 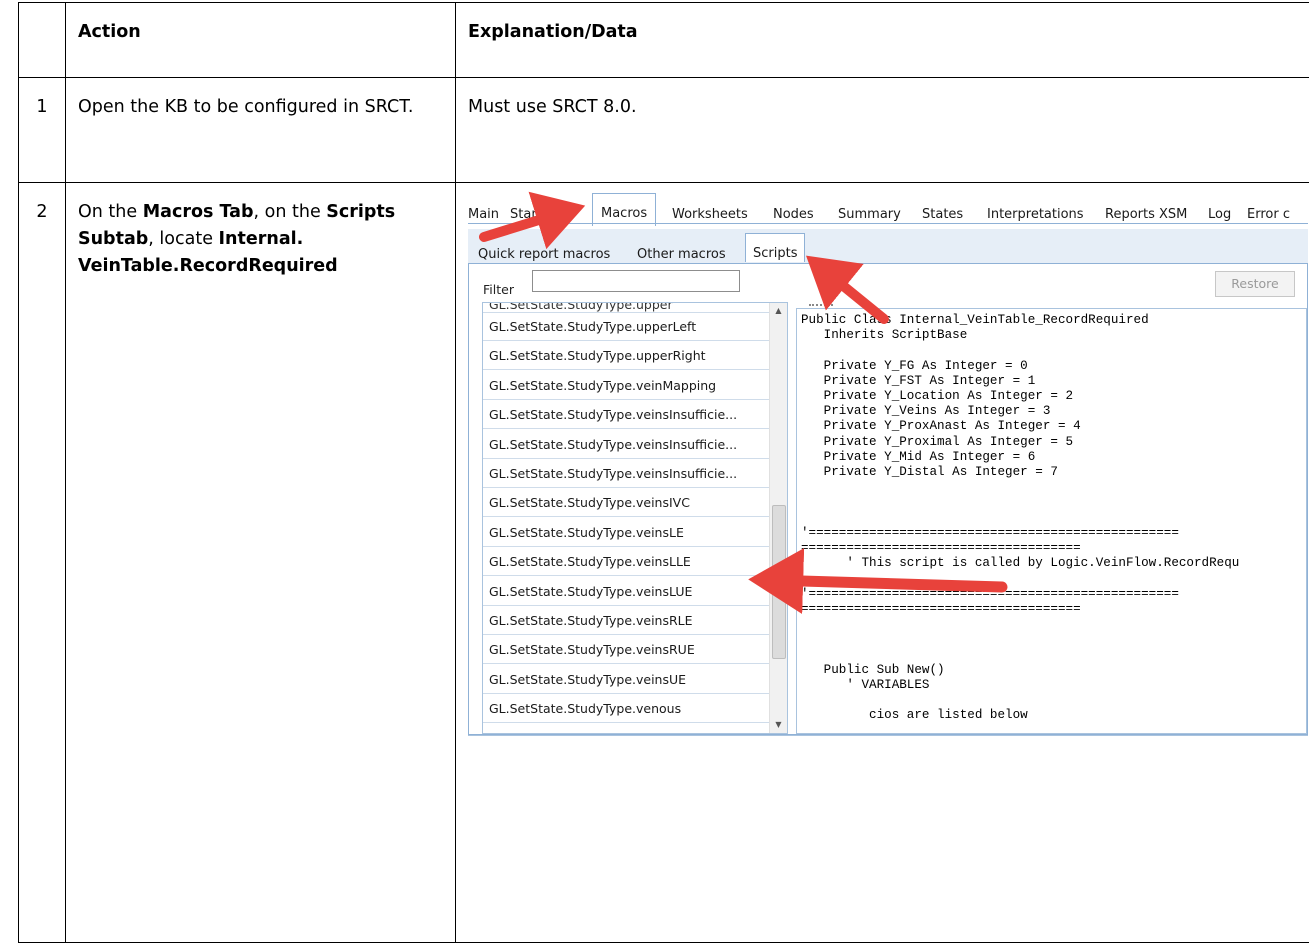 I want to click on step-1-number: 1, so click(x=42, y=107).